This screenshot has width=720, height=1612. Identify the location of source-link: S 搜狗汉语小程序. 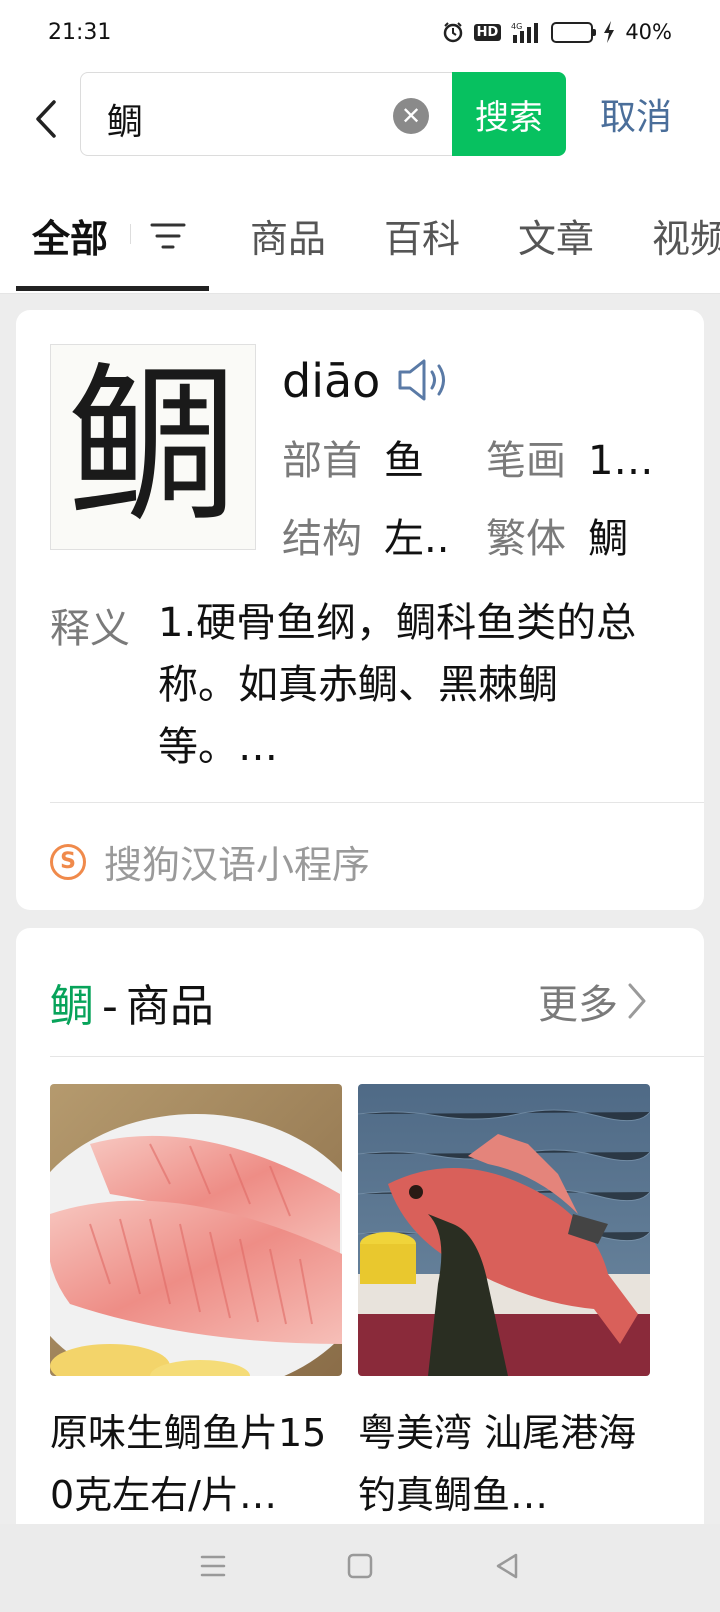
(210, 861).